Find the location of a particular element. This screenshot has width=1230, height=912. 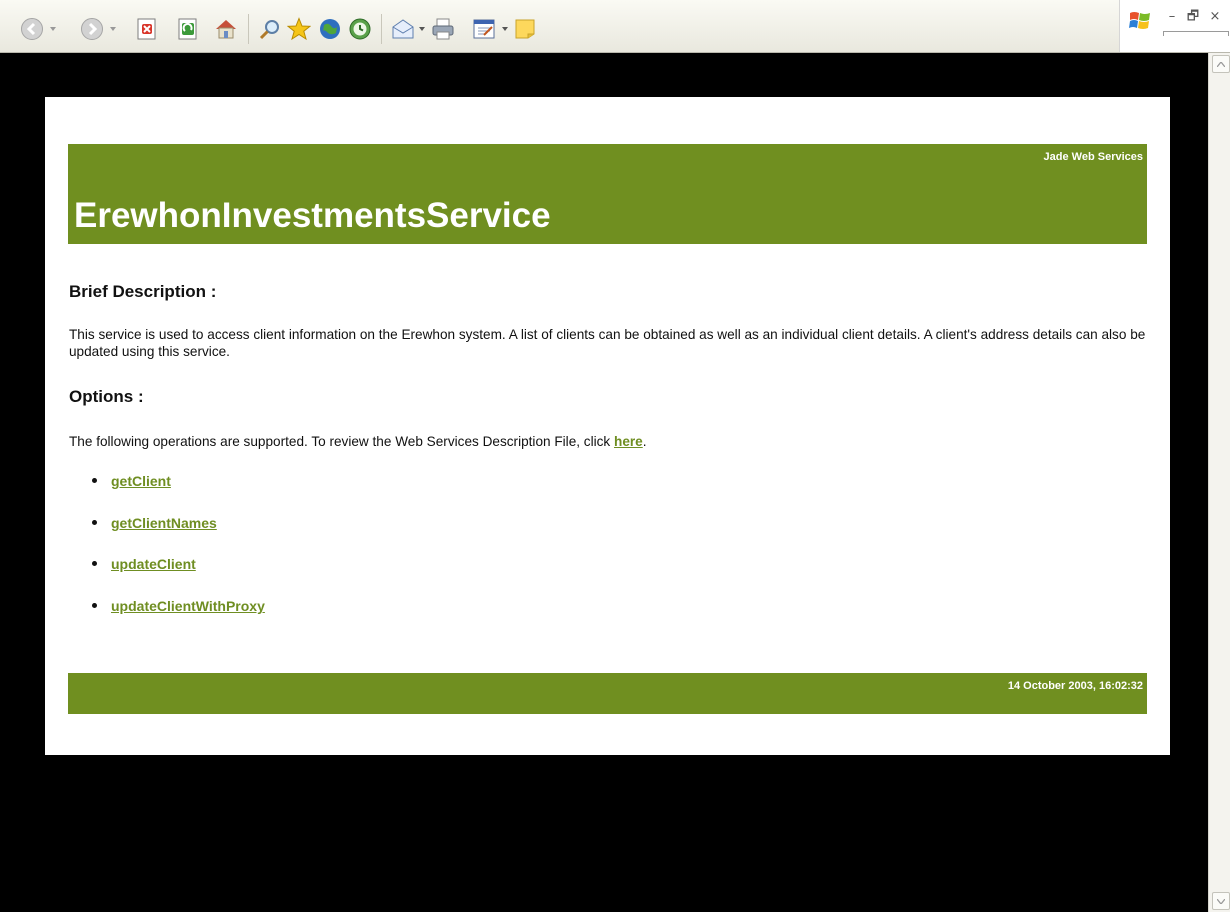

vertical-scrollbar is located at coordinates (1219, 482).